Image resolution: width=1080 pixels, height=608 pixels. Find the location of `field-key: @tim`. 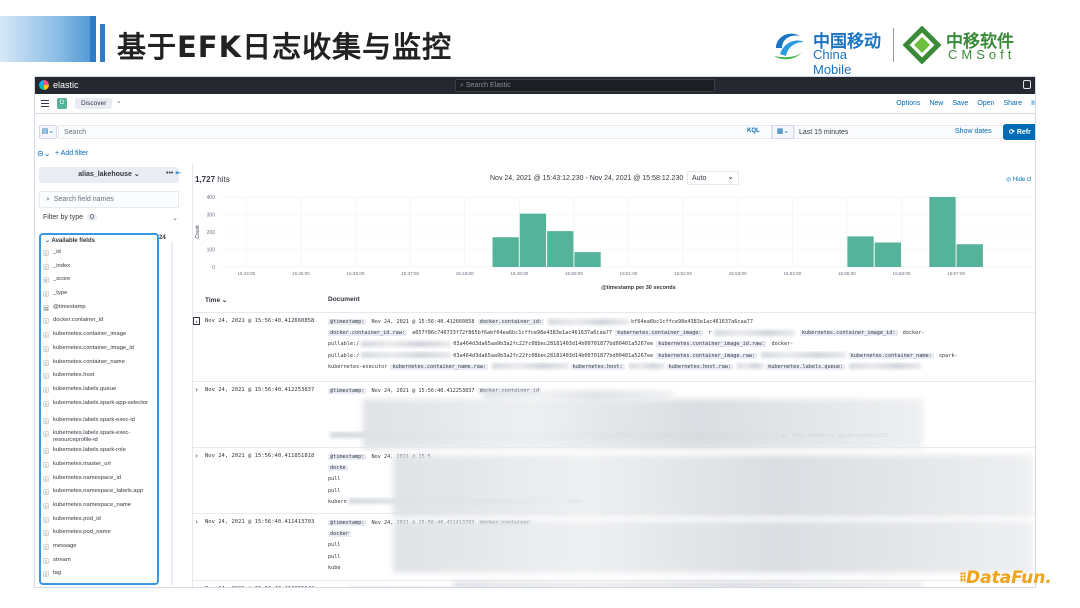

field-key: @tim is located at coordinates (336, 587).